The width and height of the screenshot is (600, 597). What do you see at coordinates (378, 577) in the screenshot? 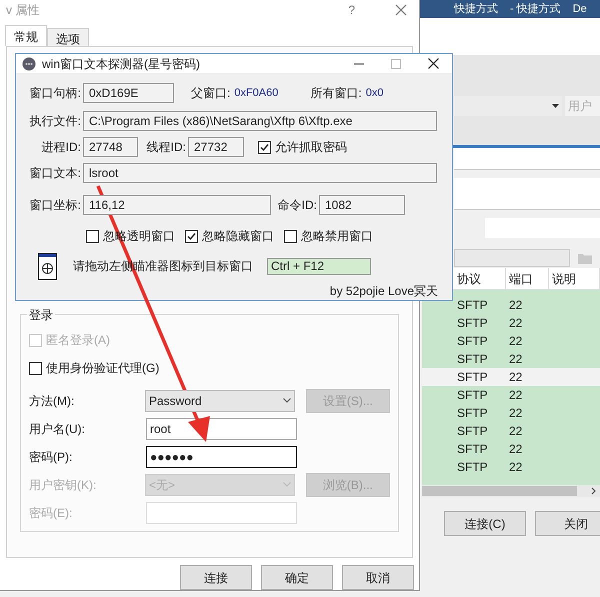
I see `dialog-button: 取消` at bounding box center [378, 577].